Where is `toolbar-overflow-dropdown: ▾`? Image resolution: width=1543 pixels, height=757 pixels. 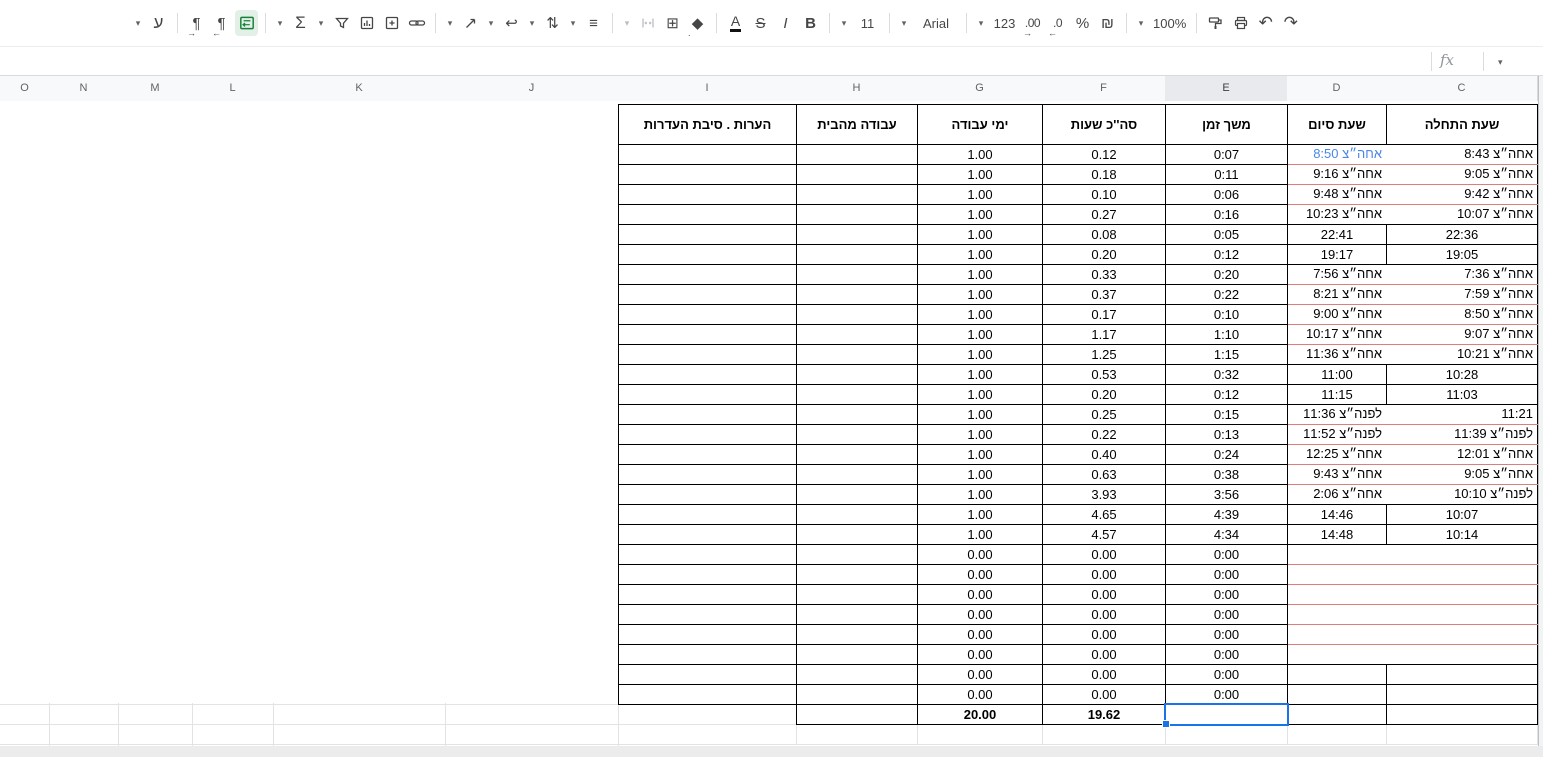
toolbar-overflow-dropdown: ▾ is located at coordinates (138, 23).